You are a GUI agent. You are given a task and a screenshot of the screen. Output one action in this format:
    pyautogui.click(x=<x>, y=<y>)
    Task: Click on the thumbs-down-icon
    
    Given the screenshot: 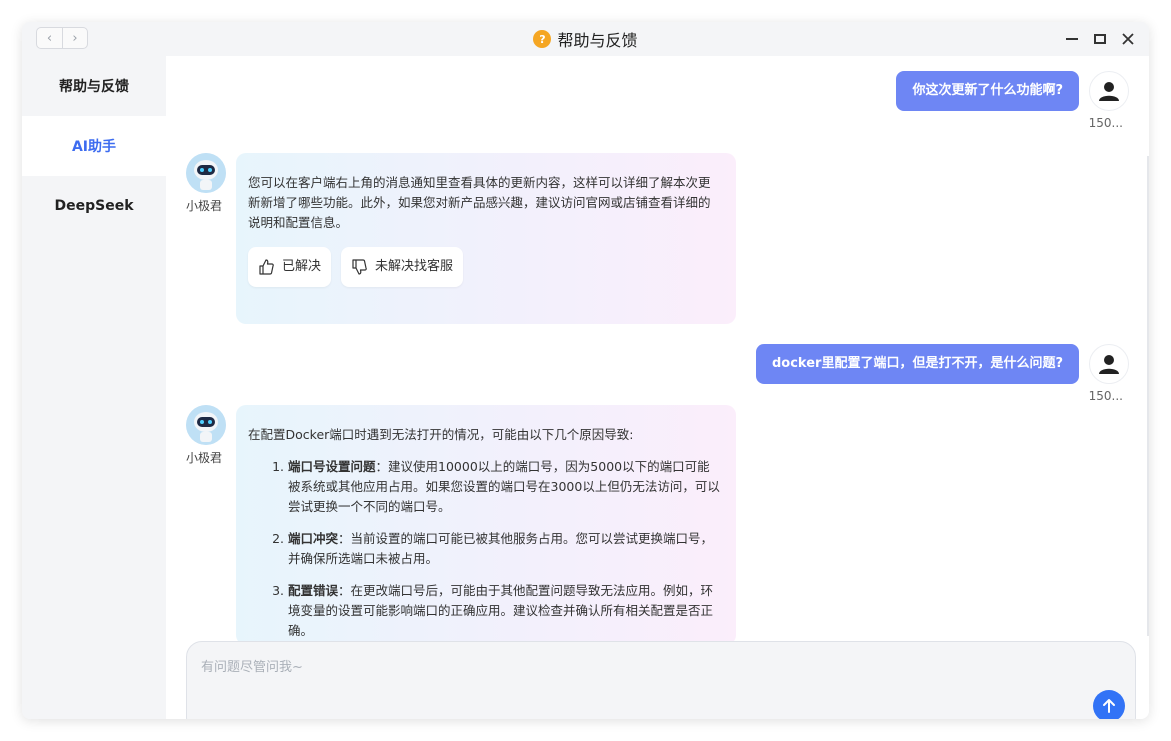 What is the action you would take?
    pyautogui.click(x=359, y=267)
    